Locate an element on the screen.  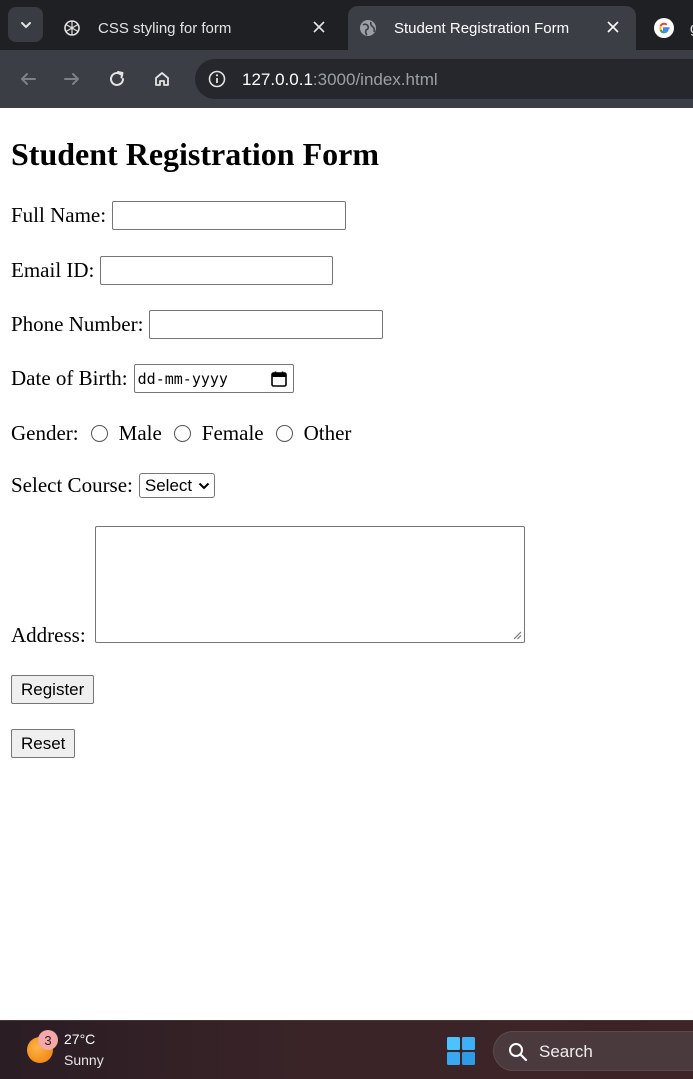
reset-button: Reset is located at coordinates (43, 743).